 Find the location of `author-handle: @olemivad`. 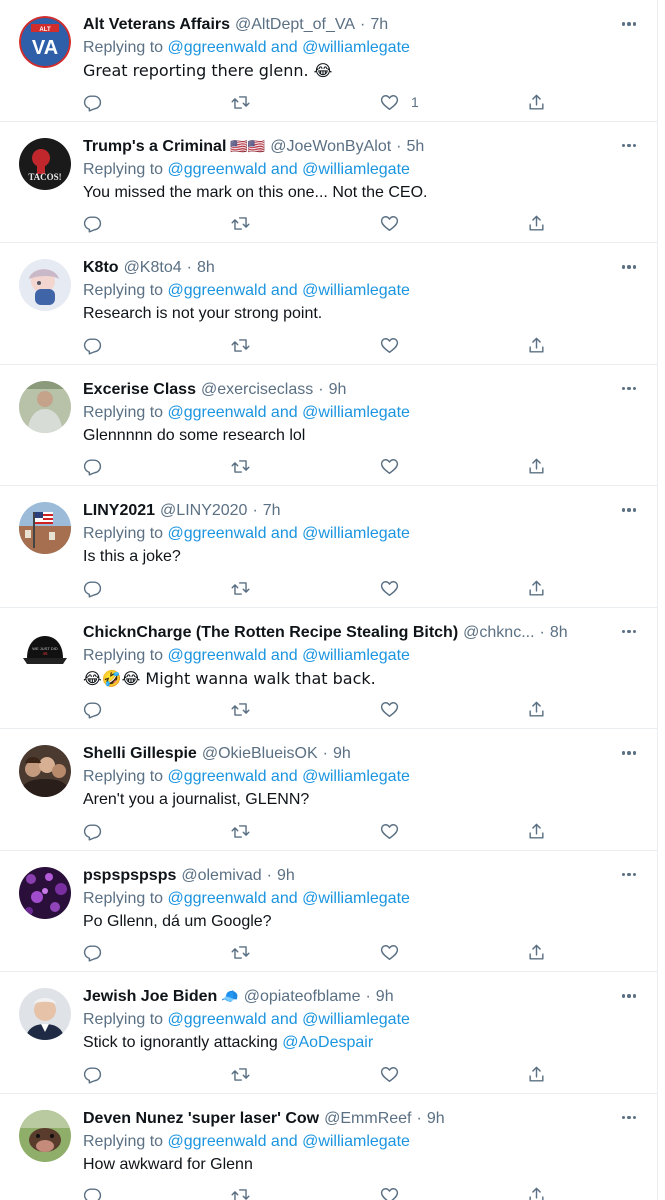

author-handle: @olemivad is located at coordinates (221, 876).